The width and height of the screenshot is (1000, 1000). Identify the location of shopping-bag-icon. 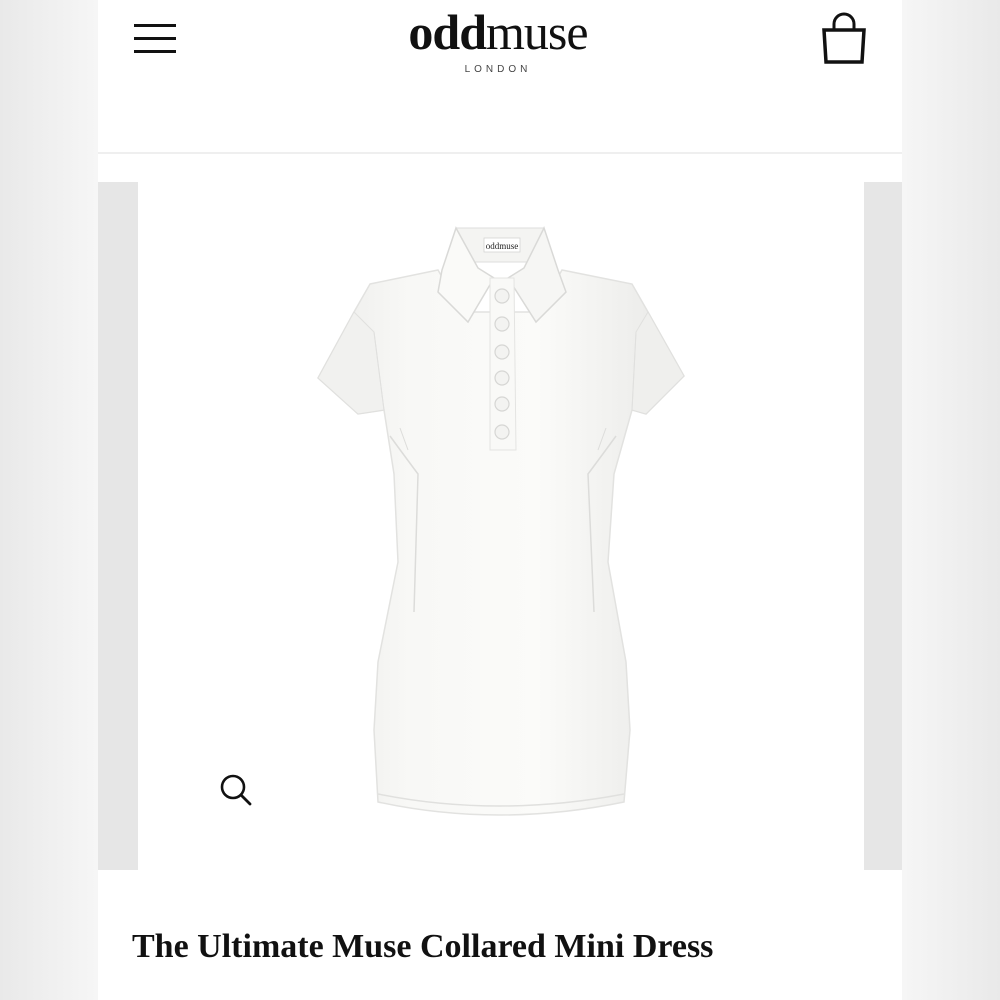
(844, 38).